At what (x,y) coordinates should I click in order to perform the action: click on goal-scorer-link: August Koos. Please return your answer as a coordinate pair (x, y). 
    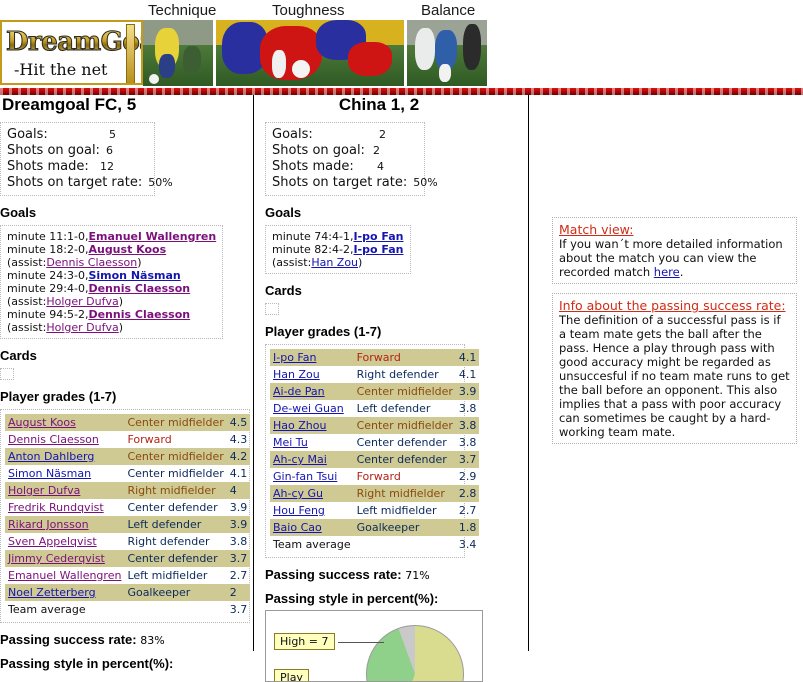
    Looking at the image, I should click on (127, 249).